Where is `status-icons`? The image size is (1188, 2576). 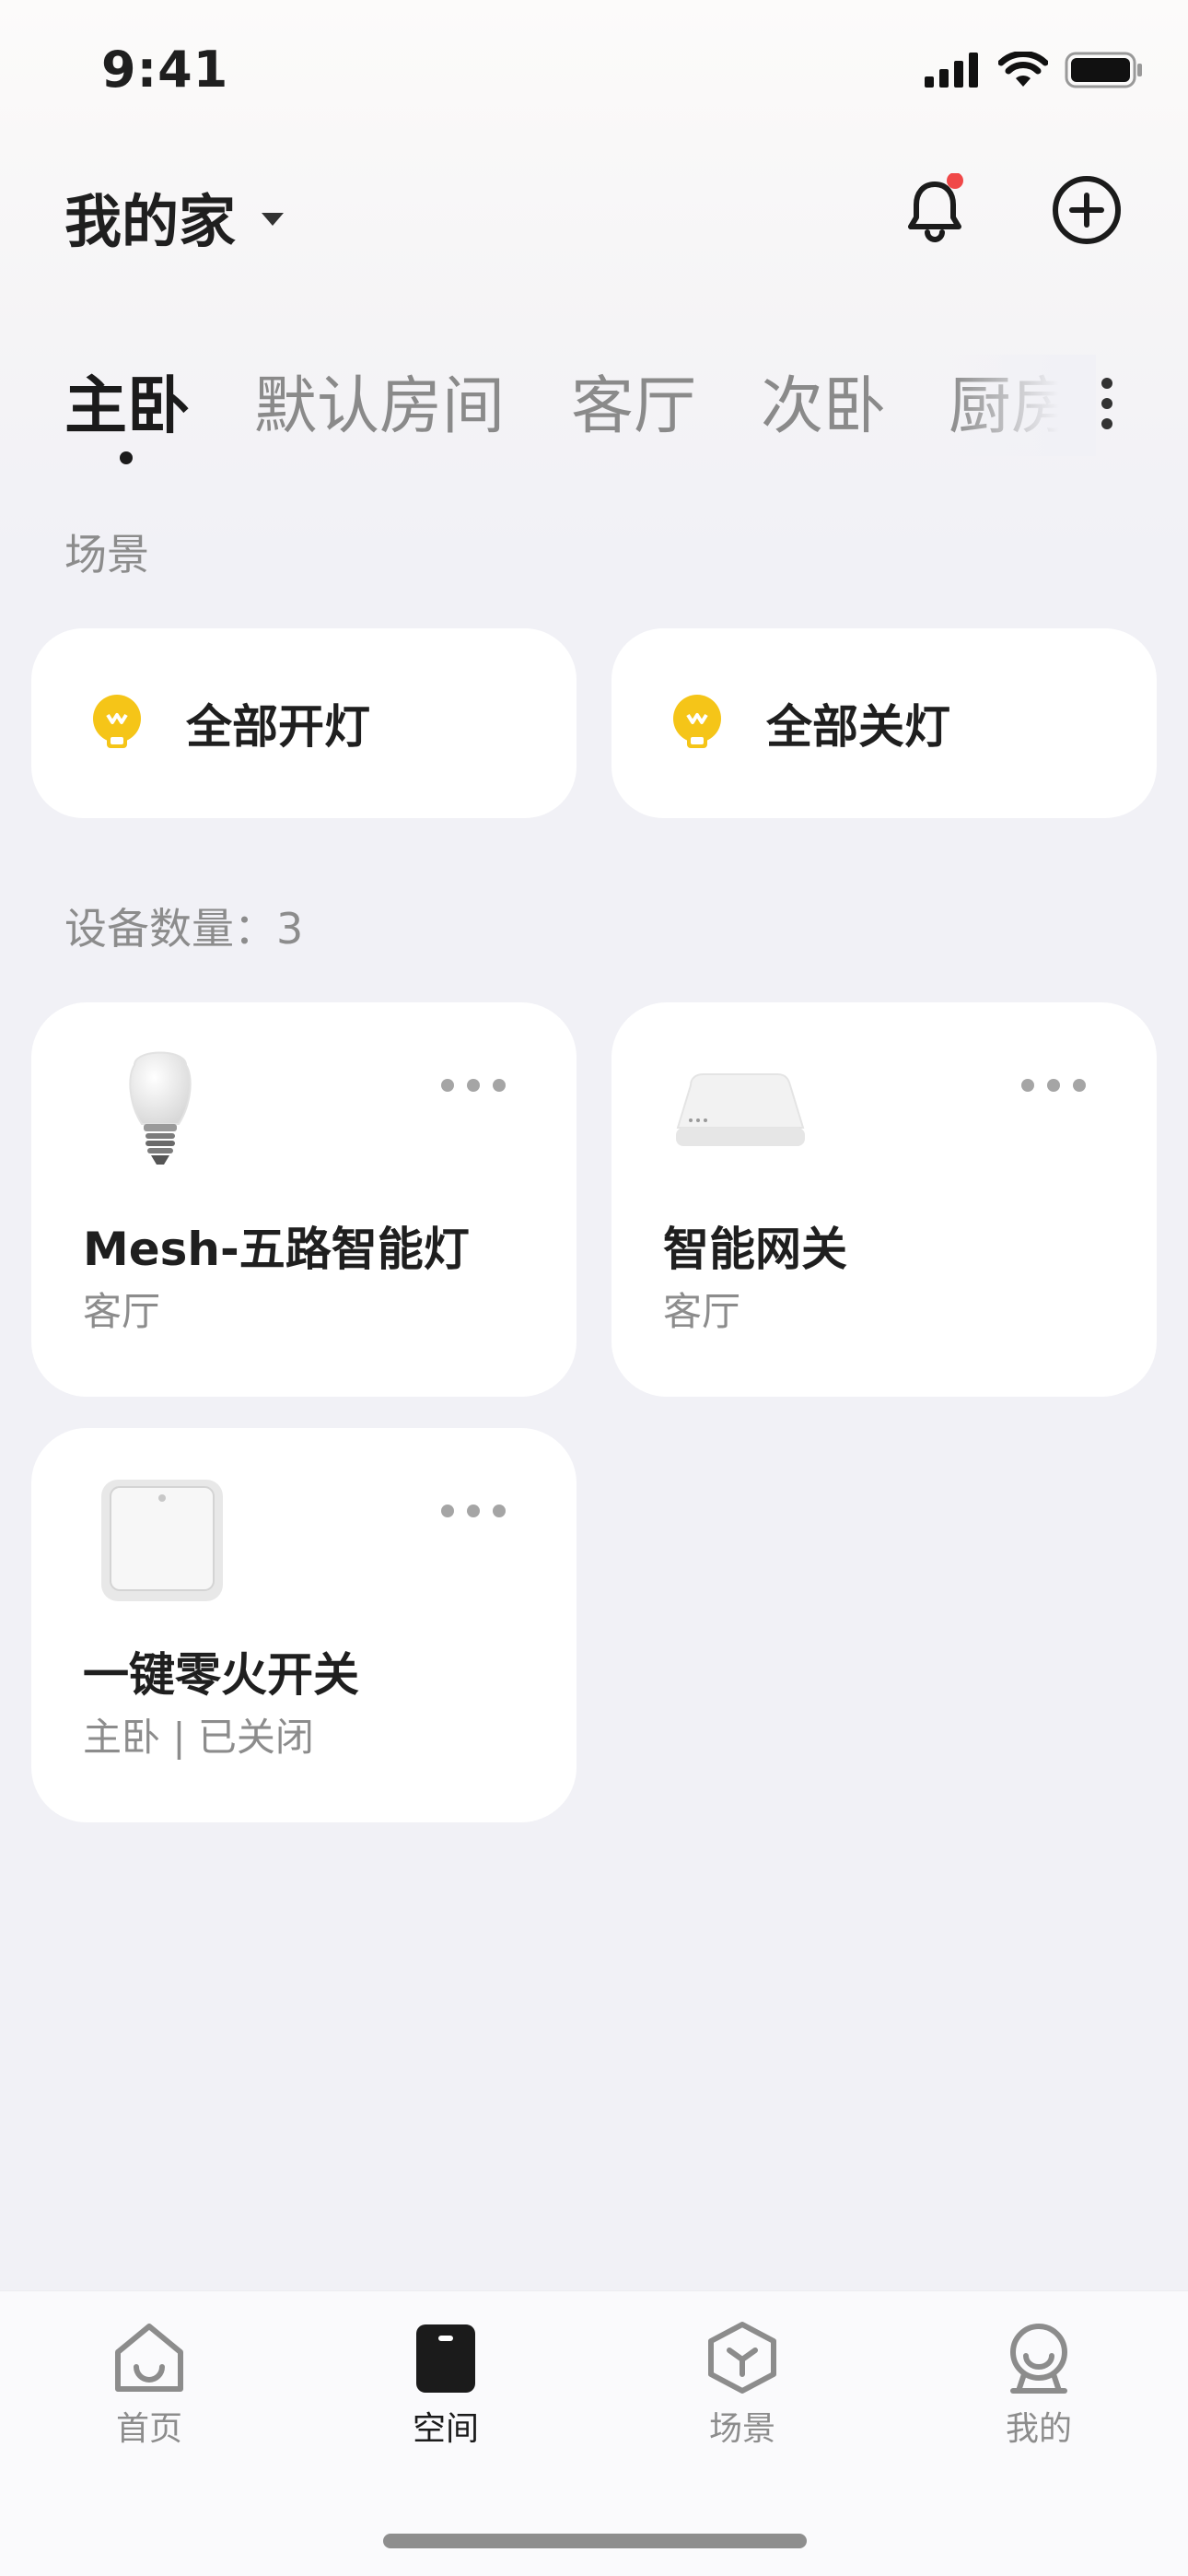
status-icons is located at coordinates (1034, 70).